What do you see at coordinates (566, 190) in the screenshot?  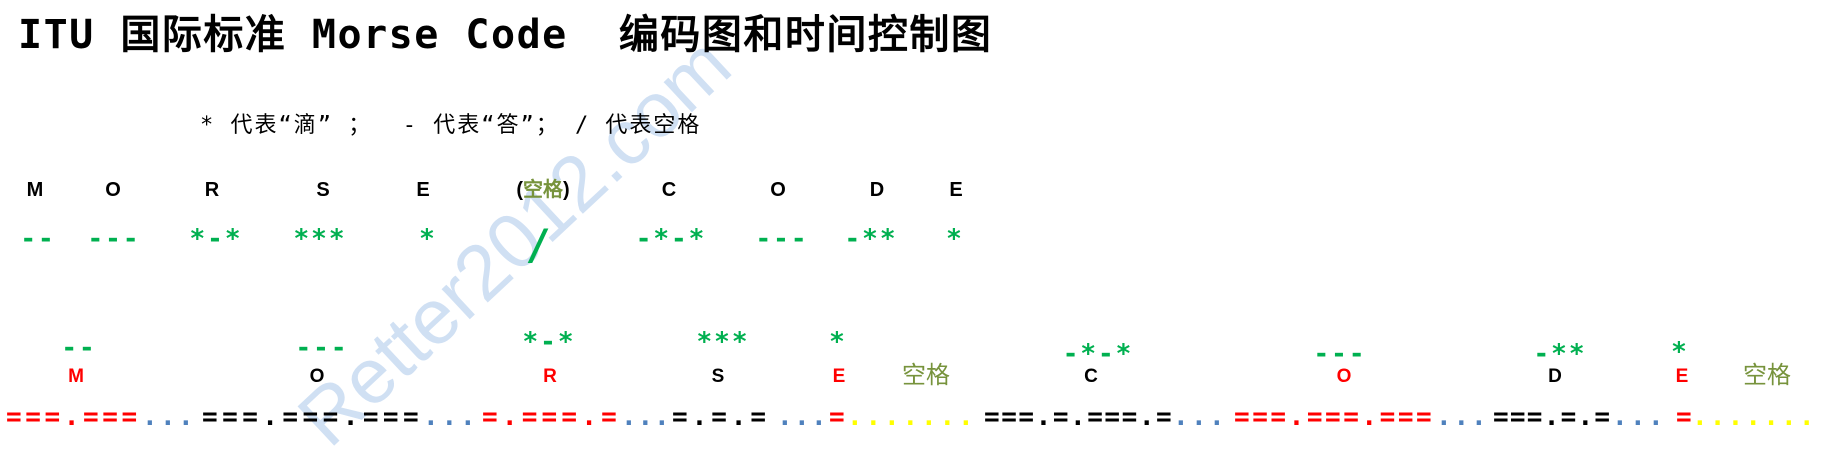 I see `close-paren: )` at bounding box center [566, 190].